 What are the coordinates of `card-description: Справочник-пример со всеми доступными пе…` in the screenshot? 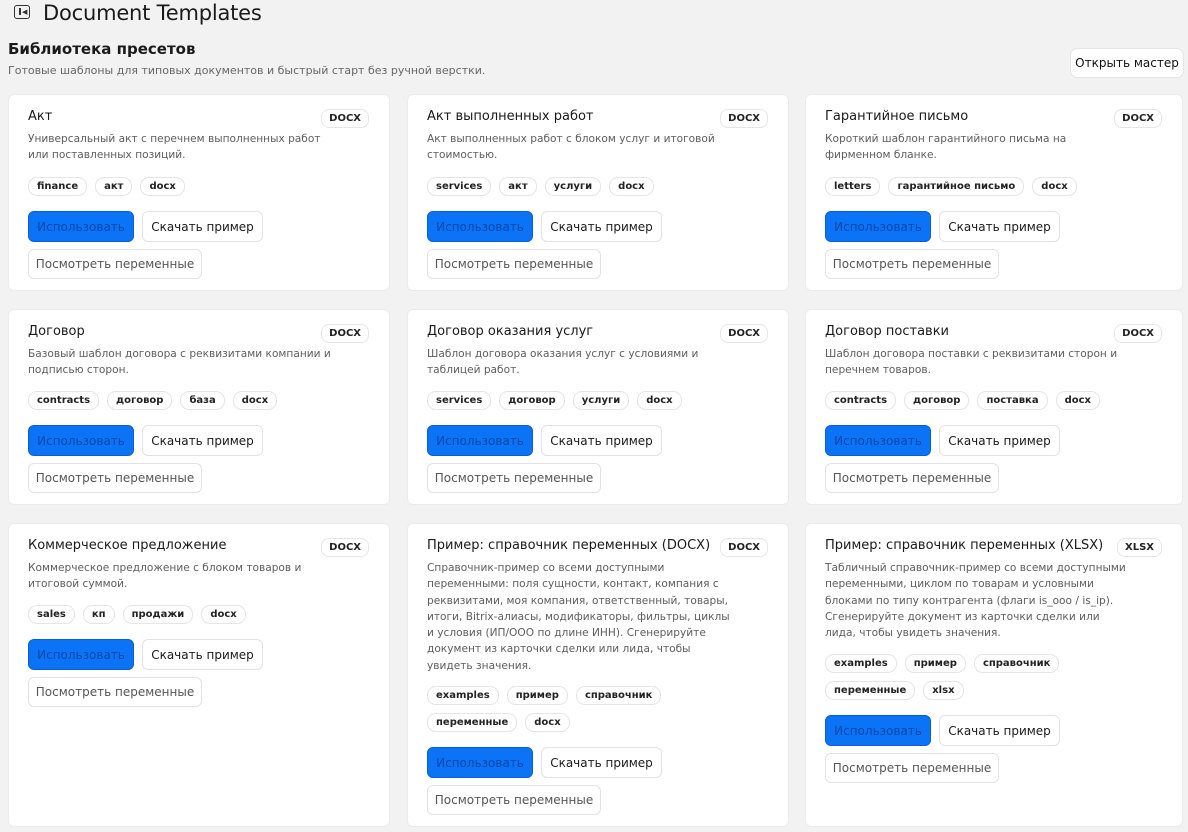 It's located at (578, 617).